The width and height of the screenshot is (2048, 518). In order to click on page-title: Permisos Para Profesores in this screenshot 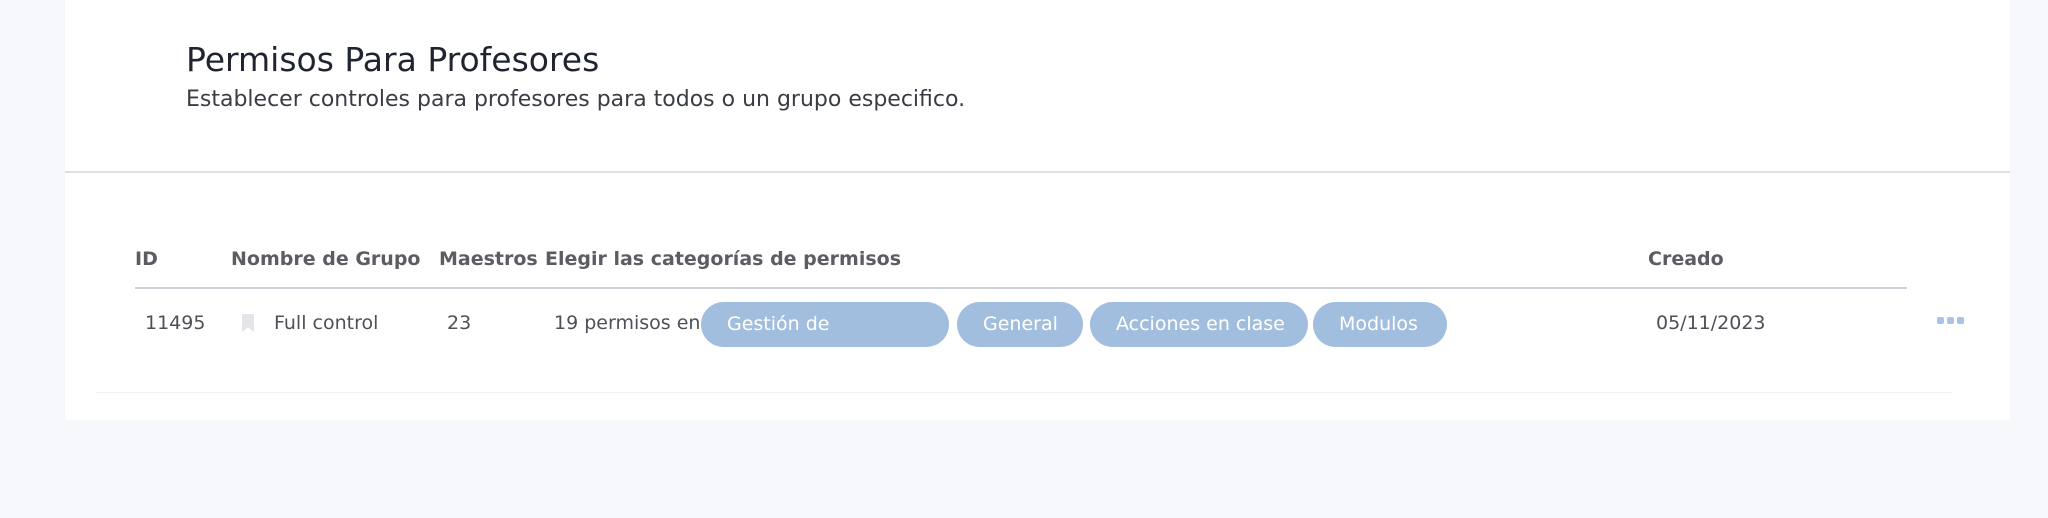, I will do `click(393, 59)`.